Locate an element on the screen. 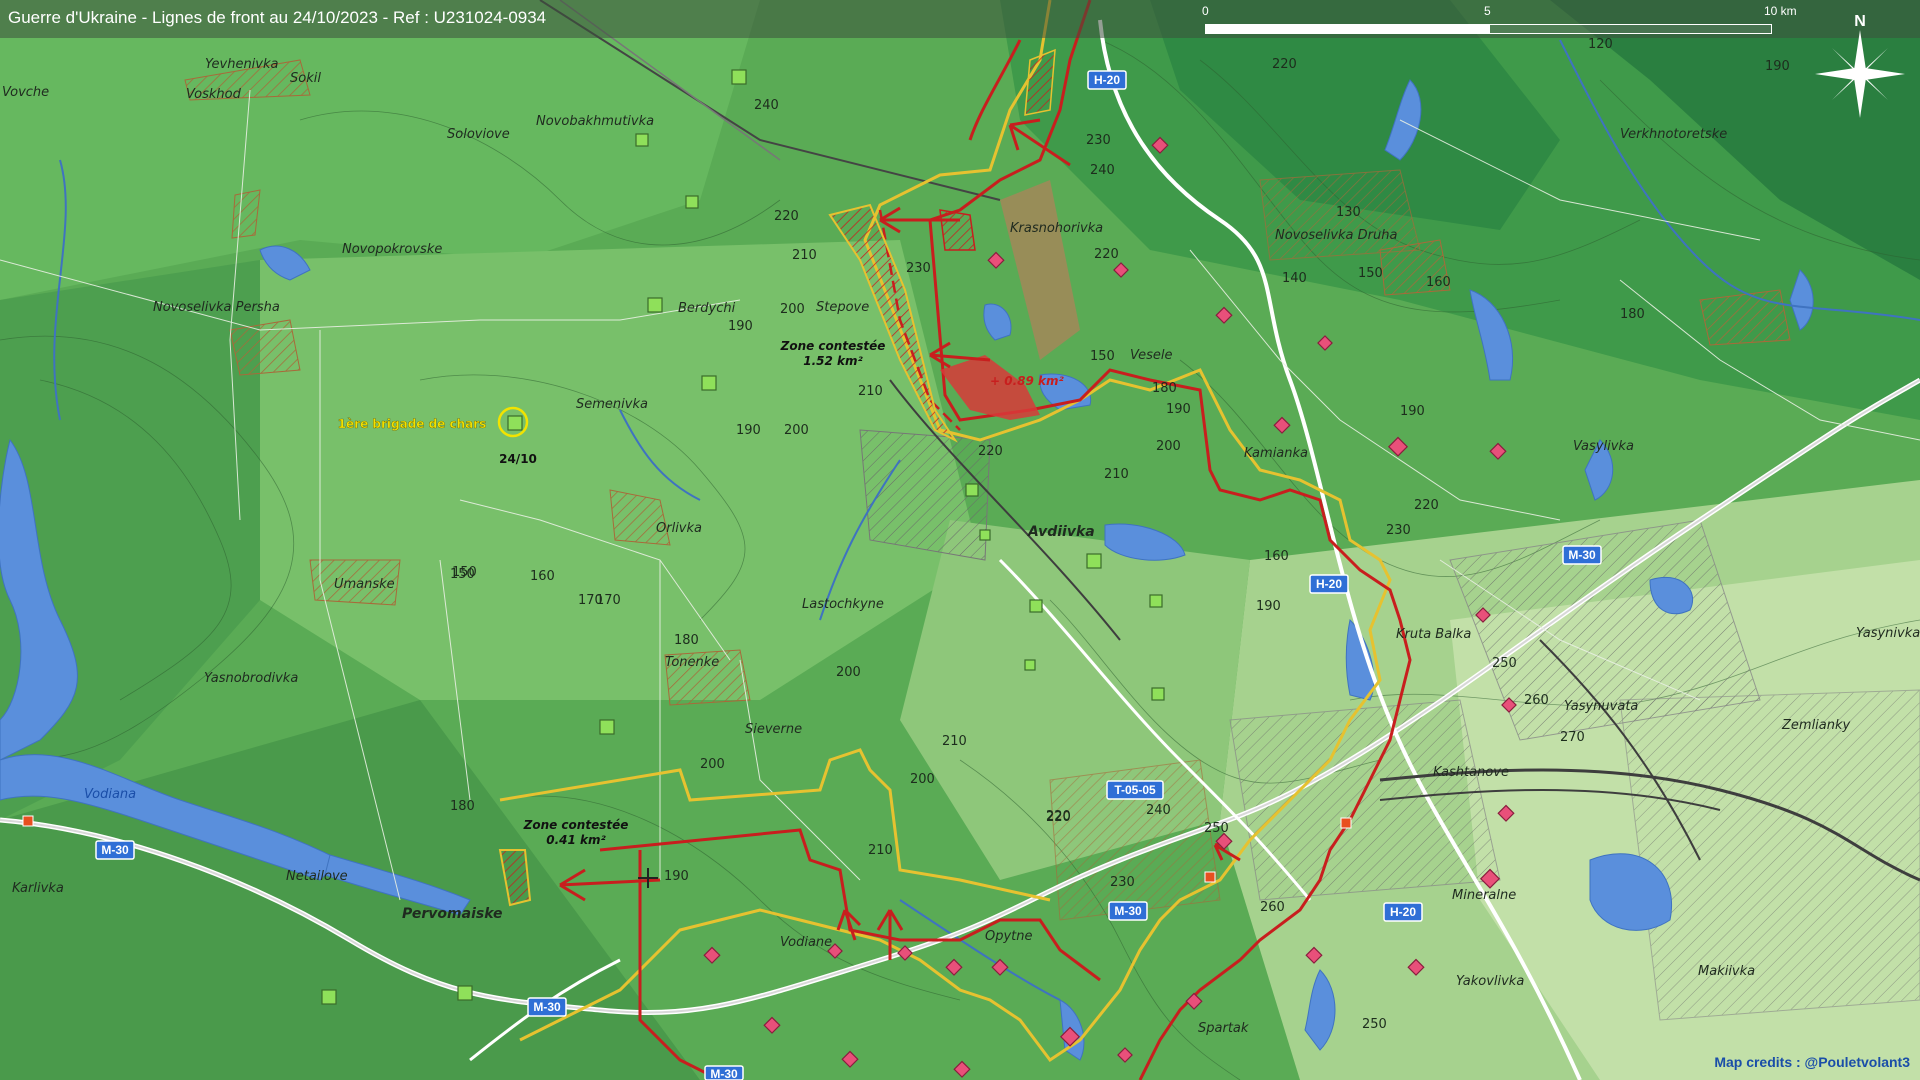 Image resolution: width=1920 pixels, height=1080 pixels. place-label: Kruta Balka is located at coordinates (1433, 634).